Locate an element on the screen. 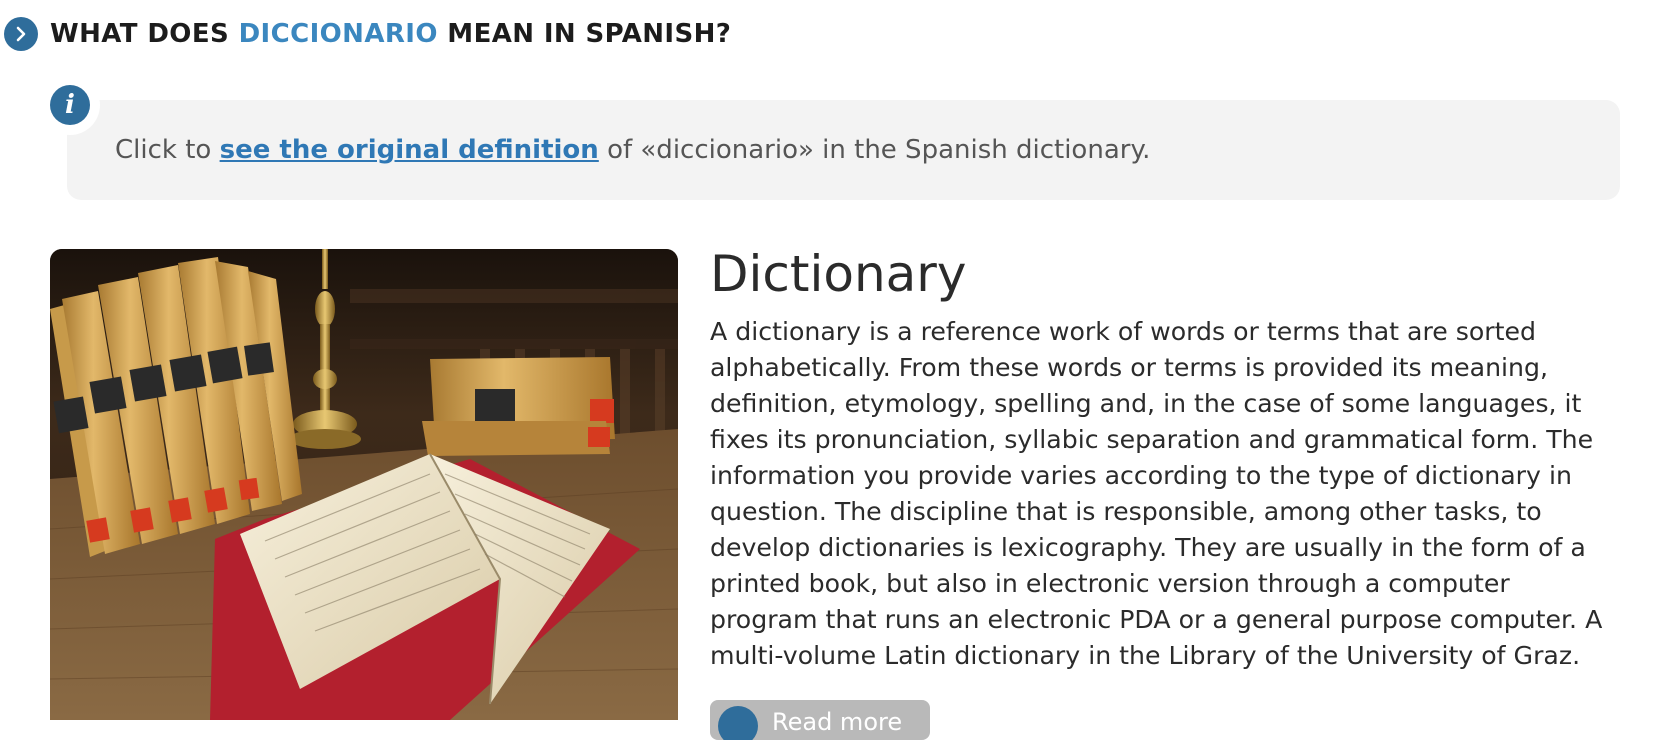 The width and height of the screenshot is (1666, 740). heading-suffix: MEAN IN SPANISH? is located at coordinates (584, 34).